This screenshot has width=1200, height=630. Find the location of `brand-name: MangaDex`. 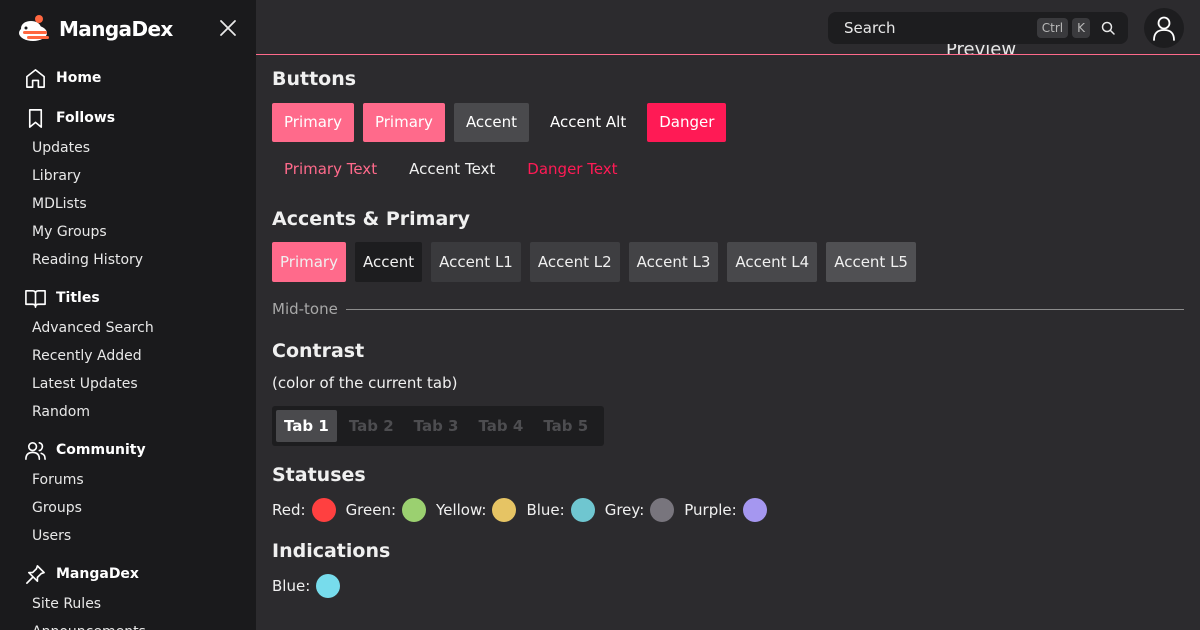

brand-name: MangaDex is located at coordinates (116, 29).